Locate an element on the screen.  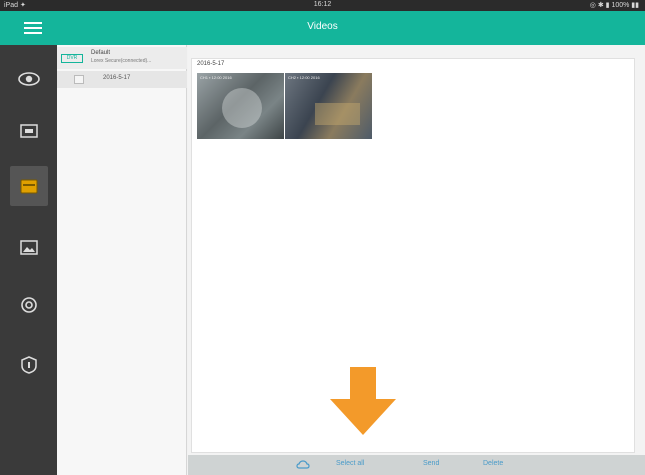
sidebar-rail is located at coordinates (28, 260).